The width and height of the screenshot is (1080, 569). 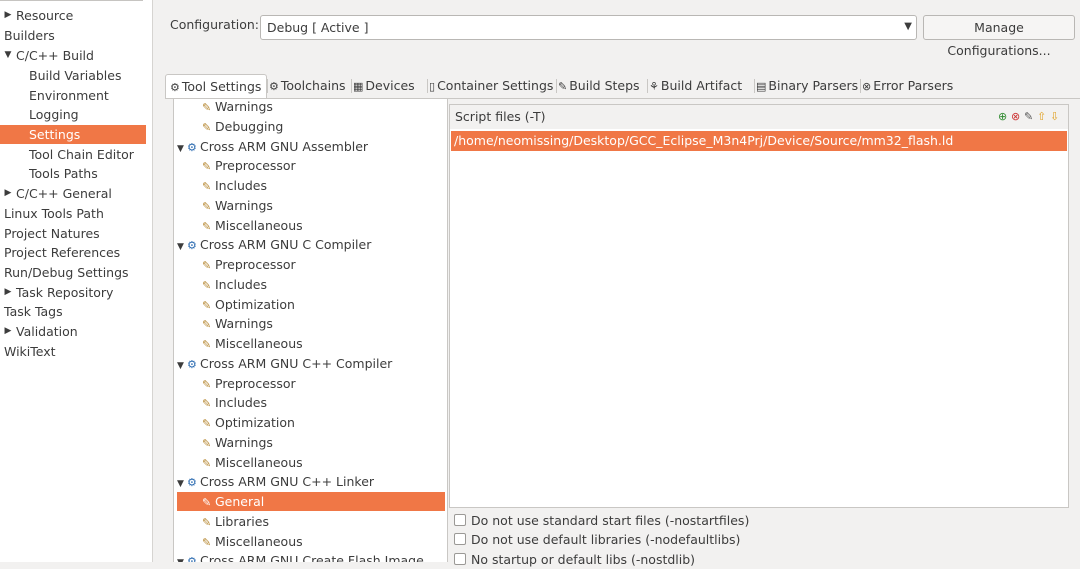 I want to click on configuration-value: Debug [ Active ], so click(x=318, y=27).